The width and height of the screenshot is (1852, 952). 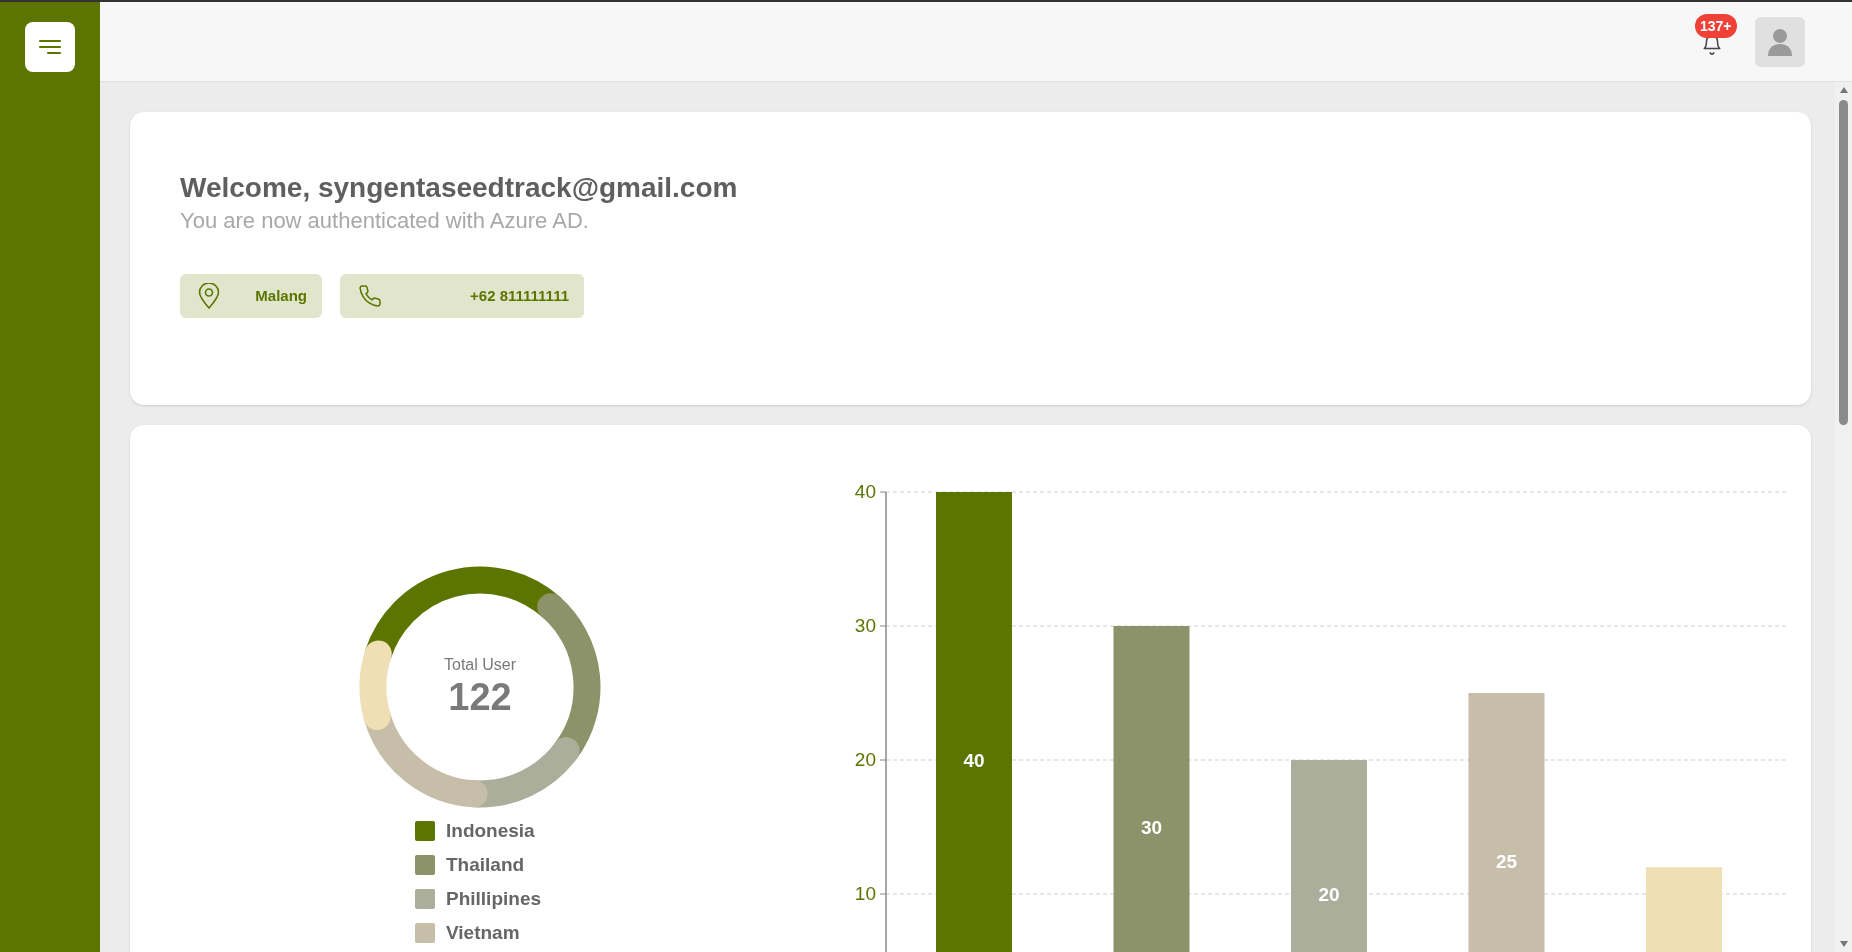 What do you see at coordinates (519, 295) in the screenshot?
I see `chip-text: +62 811111111` at bounding box center [519, 295].